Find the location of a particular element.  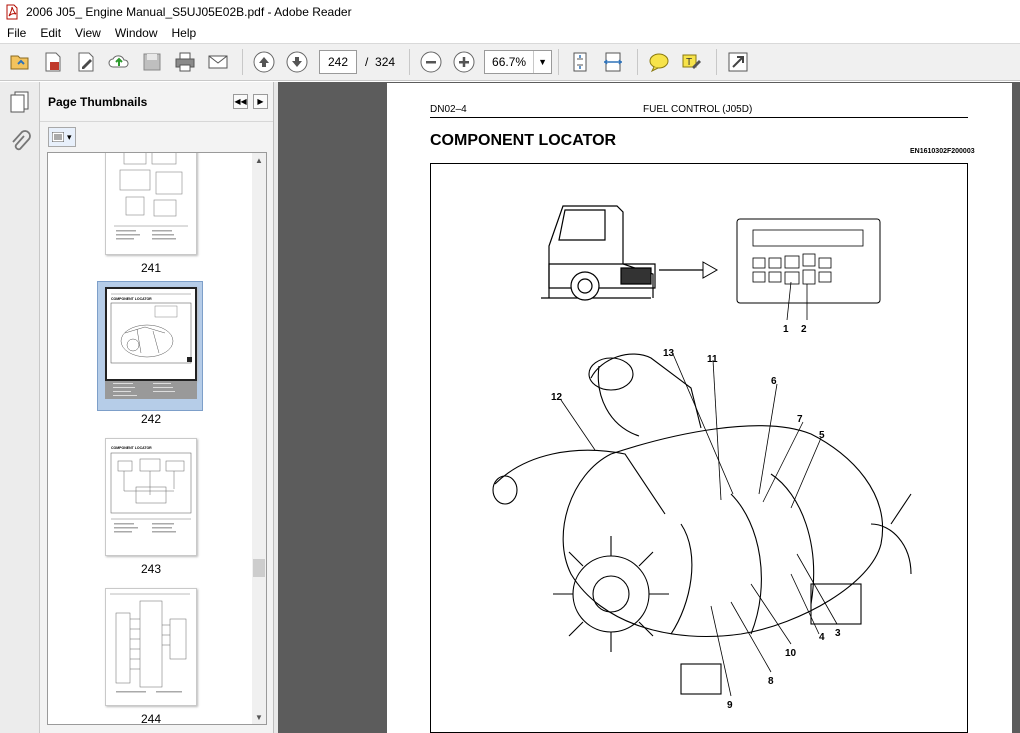

scrollbar-thumb is located at coordinates (259, 568).